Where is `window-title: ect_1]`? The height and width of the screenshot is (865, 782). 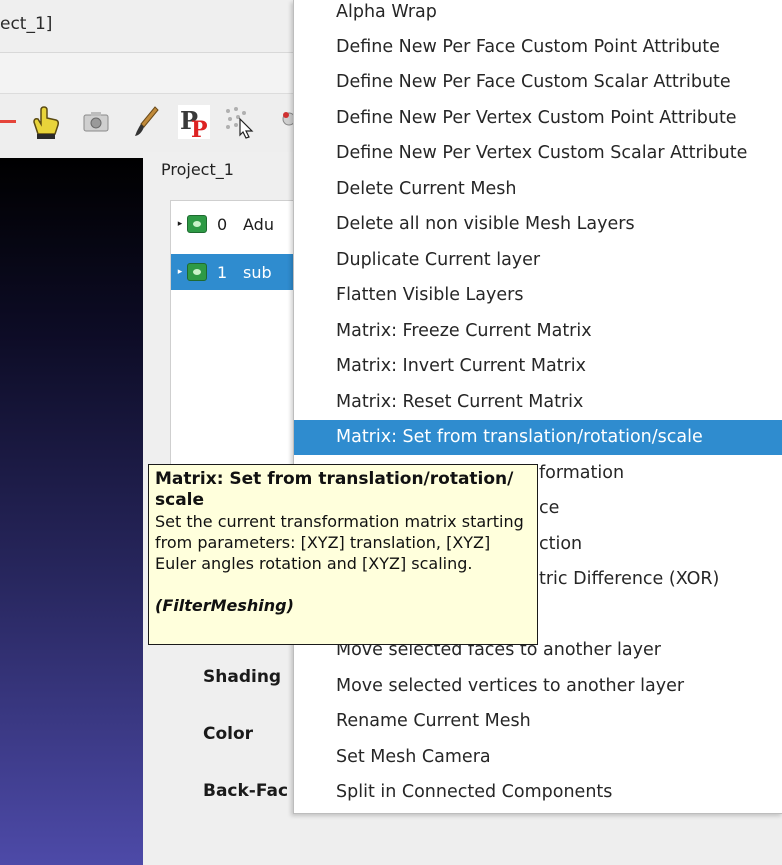 window-title: ect_1] is located at coordinates (26, 24).